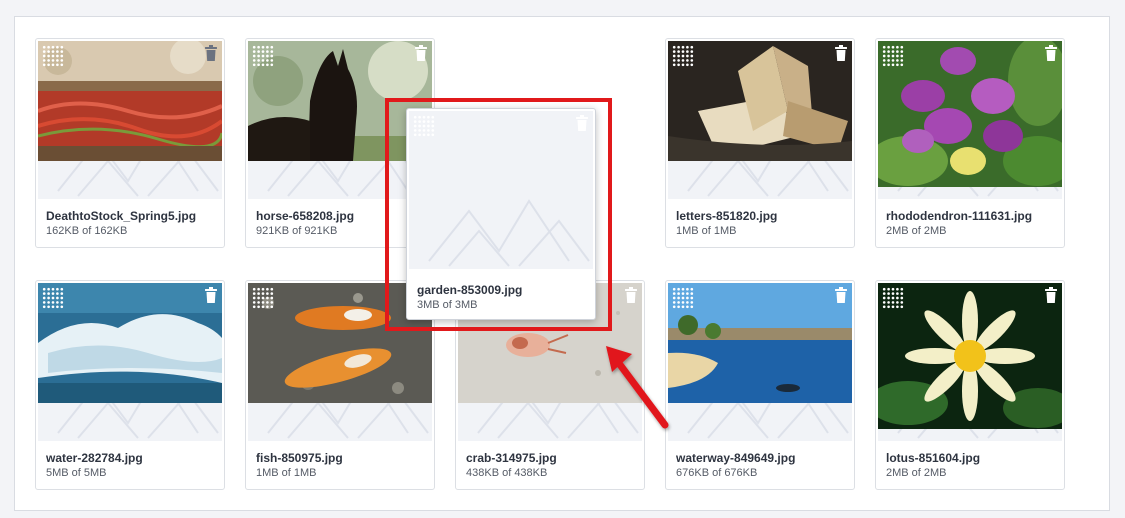 The height and width of the screenshot is (518, 1125). I want to click on red-arrow-icon, so click(637, 387).